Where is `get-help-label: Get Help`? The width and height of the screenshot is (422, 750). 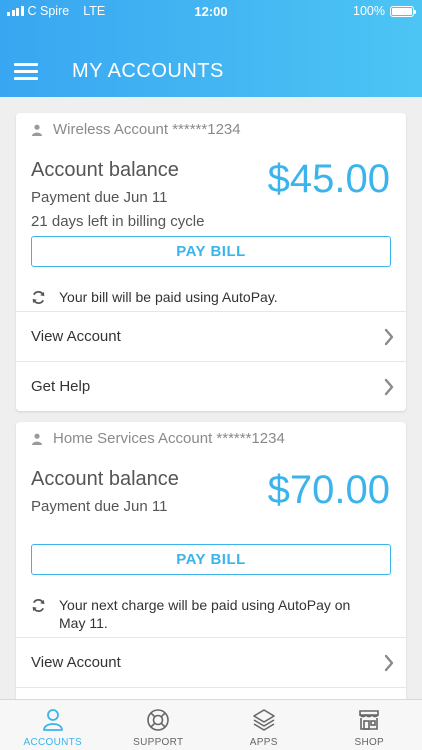 get-help-label: Get Help is located at coordinates (61, 386).